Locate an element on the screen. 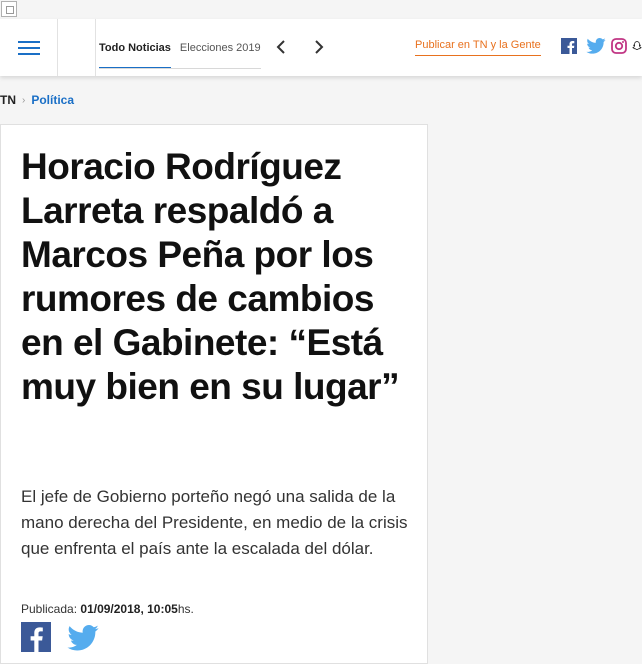 The width and height of the screenshot is (642, 664). published-label: Publicada: is located at coordinates (49, 609).